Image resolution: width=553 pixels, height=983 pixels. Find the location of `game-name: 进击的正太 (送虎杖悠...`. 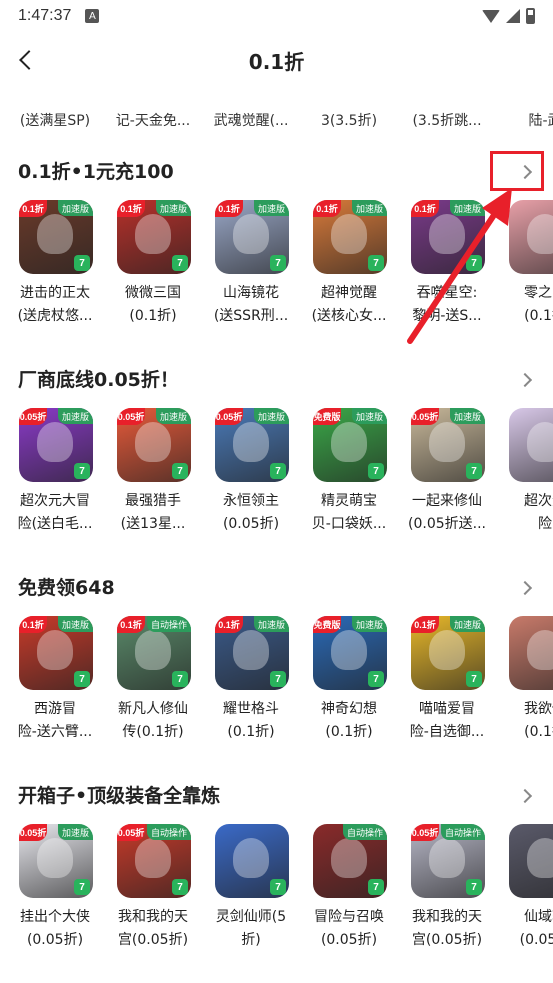

game-name: 进击的正太 (送虎杖悠... is located at coordinates (55, 304).